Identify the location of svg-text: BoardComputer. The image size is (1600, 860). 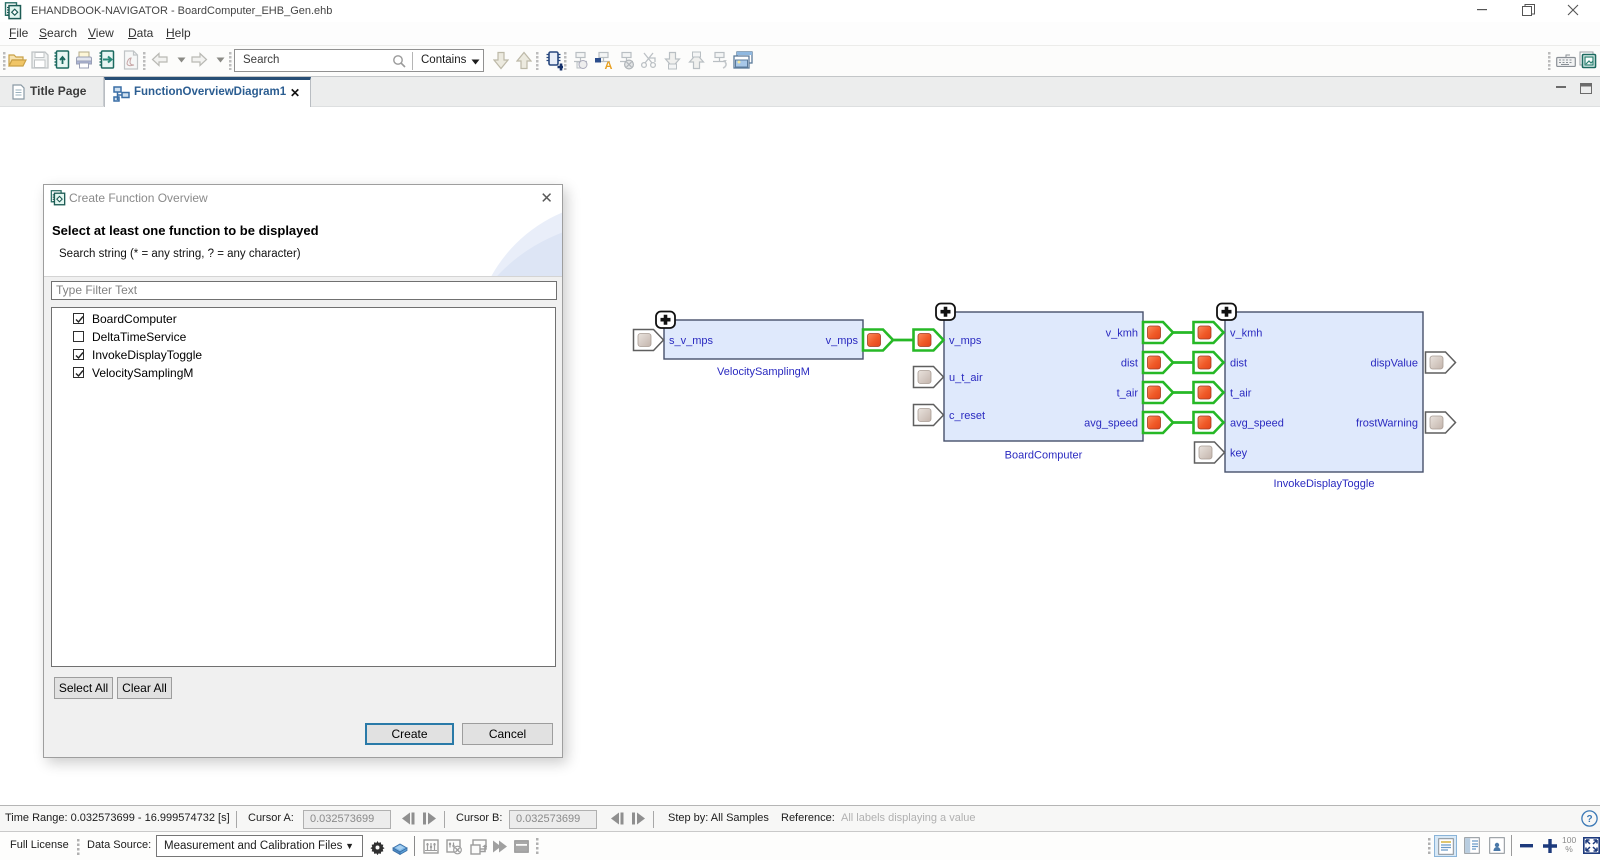
(1044, 456).